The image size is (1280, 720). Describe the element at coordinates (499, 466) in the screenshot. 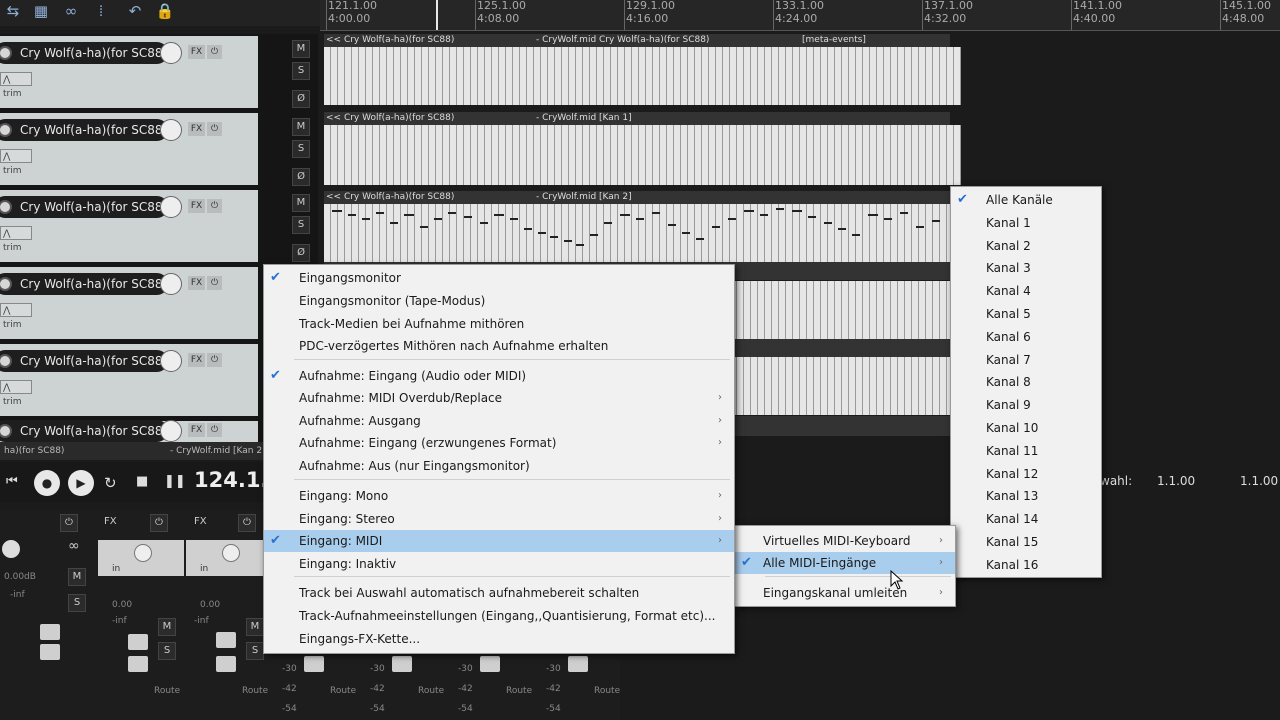

I see `menu-item-aufnahme-aus-nur-eingangsmonitor: Aufnahme: Aus (nur Eingangsmonitor)` at that location.